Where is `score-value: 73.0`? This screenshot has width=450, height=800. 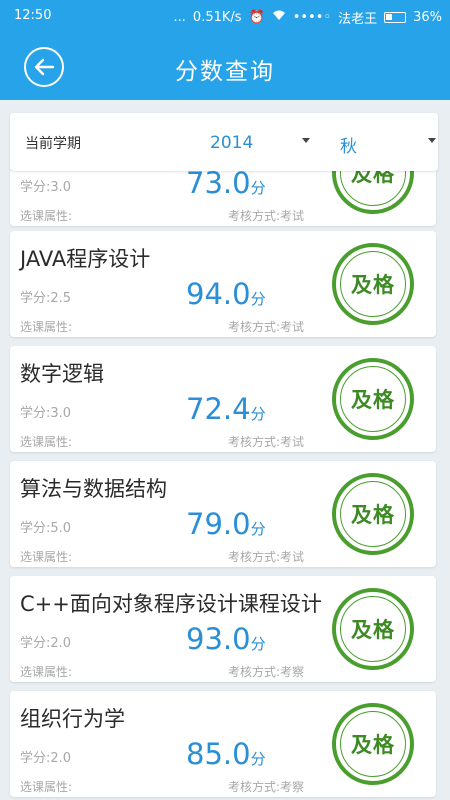 score-value: 73.0 is located at coordinates (218, 185).